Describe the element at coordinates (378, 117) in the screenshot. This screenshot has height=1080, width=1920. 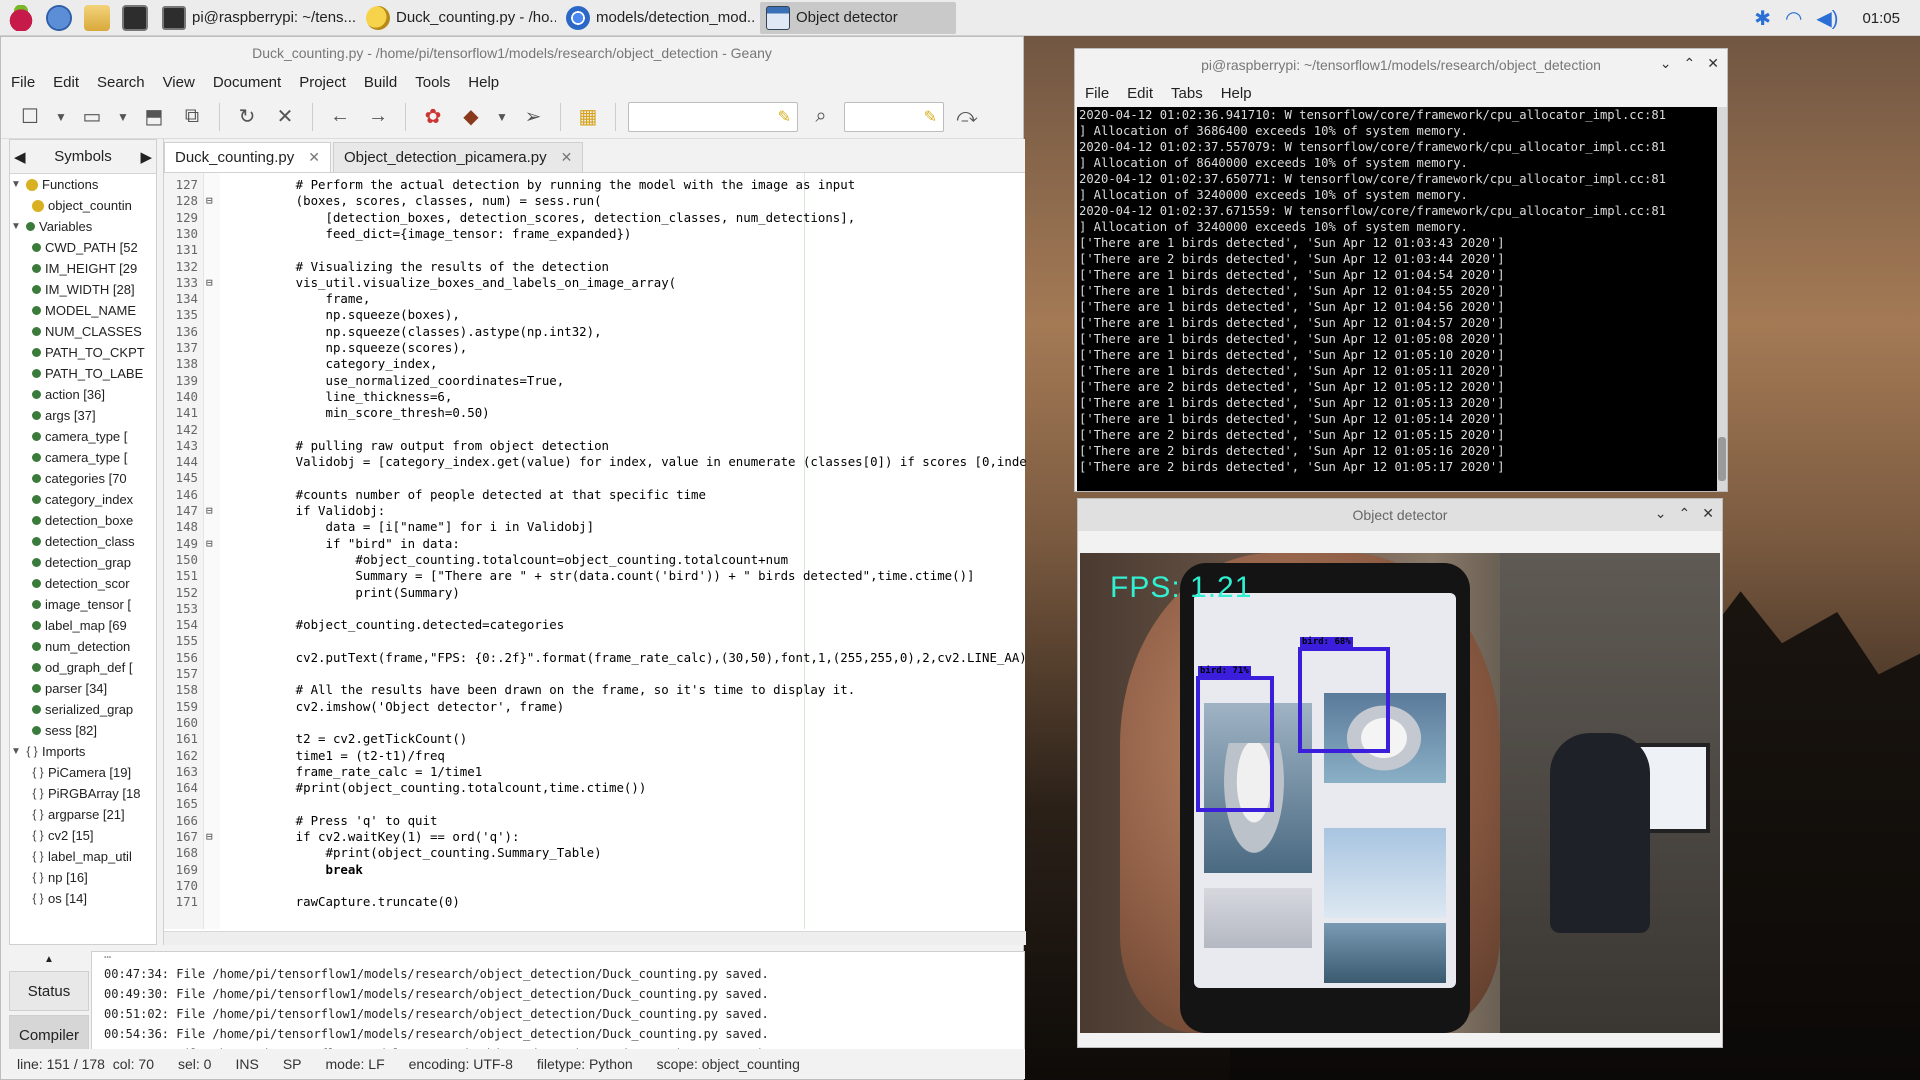
I see `navigate-forward-button: →` at that location.